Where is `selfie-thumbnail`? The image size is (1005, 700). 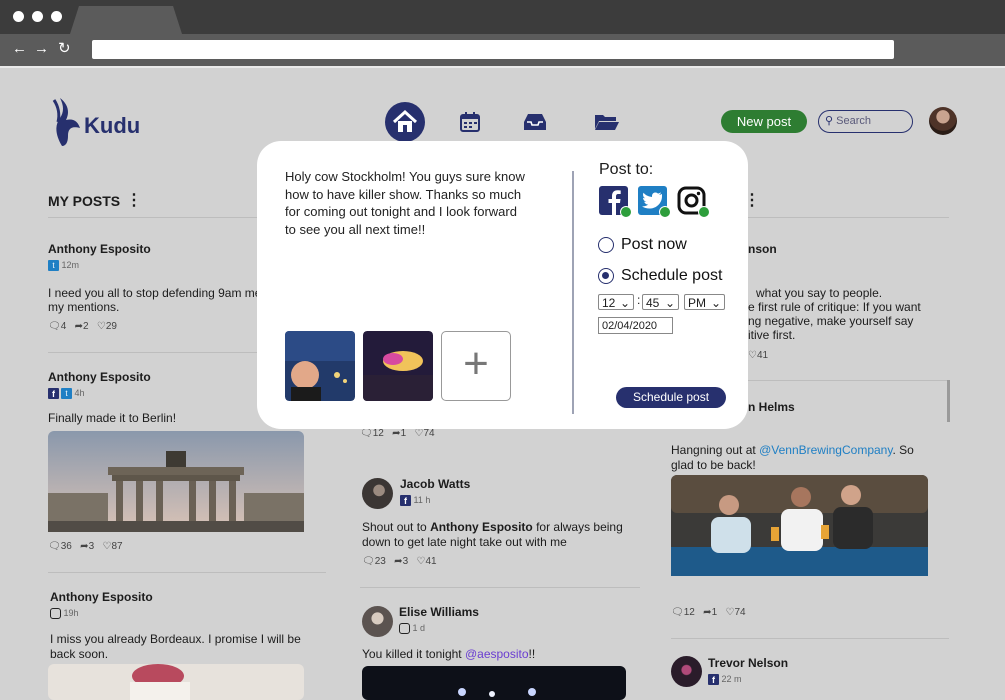 selfie-thumbnail is located at coordinates (320, 366).